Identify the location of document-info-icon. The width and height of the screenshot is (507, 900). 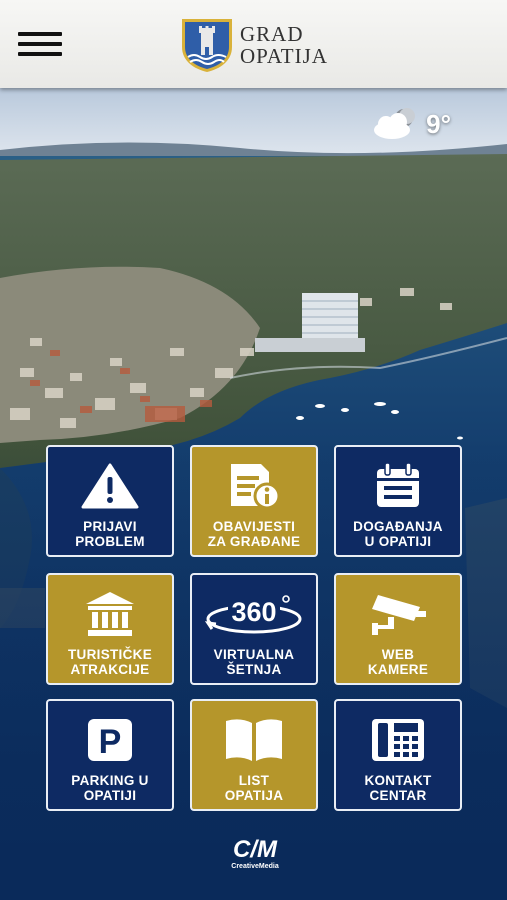
(254, 486).